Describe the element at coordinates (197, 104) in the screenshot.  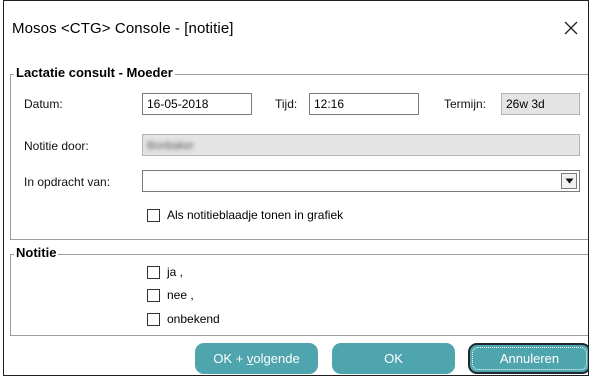
I see `datum-field: 16-05-2018` at that location.